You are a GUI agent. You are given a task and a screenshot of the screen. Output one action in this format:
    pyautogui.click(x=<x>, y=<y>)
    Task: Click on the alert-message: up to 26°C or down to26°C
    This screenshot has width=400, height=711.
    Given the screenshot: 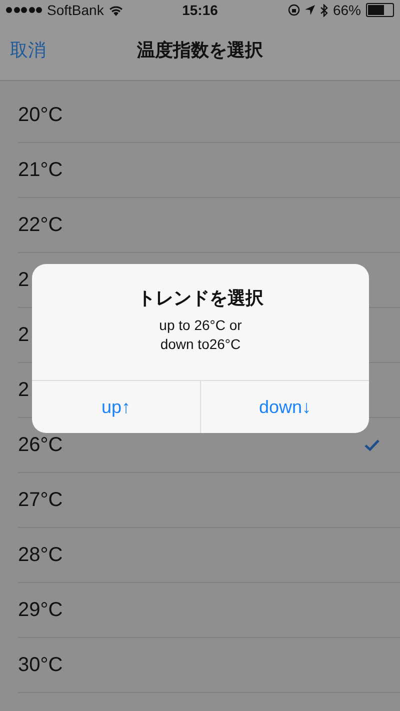 What is the action you would take?
    pyautogui.click(x=200, y=335)
    